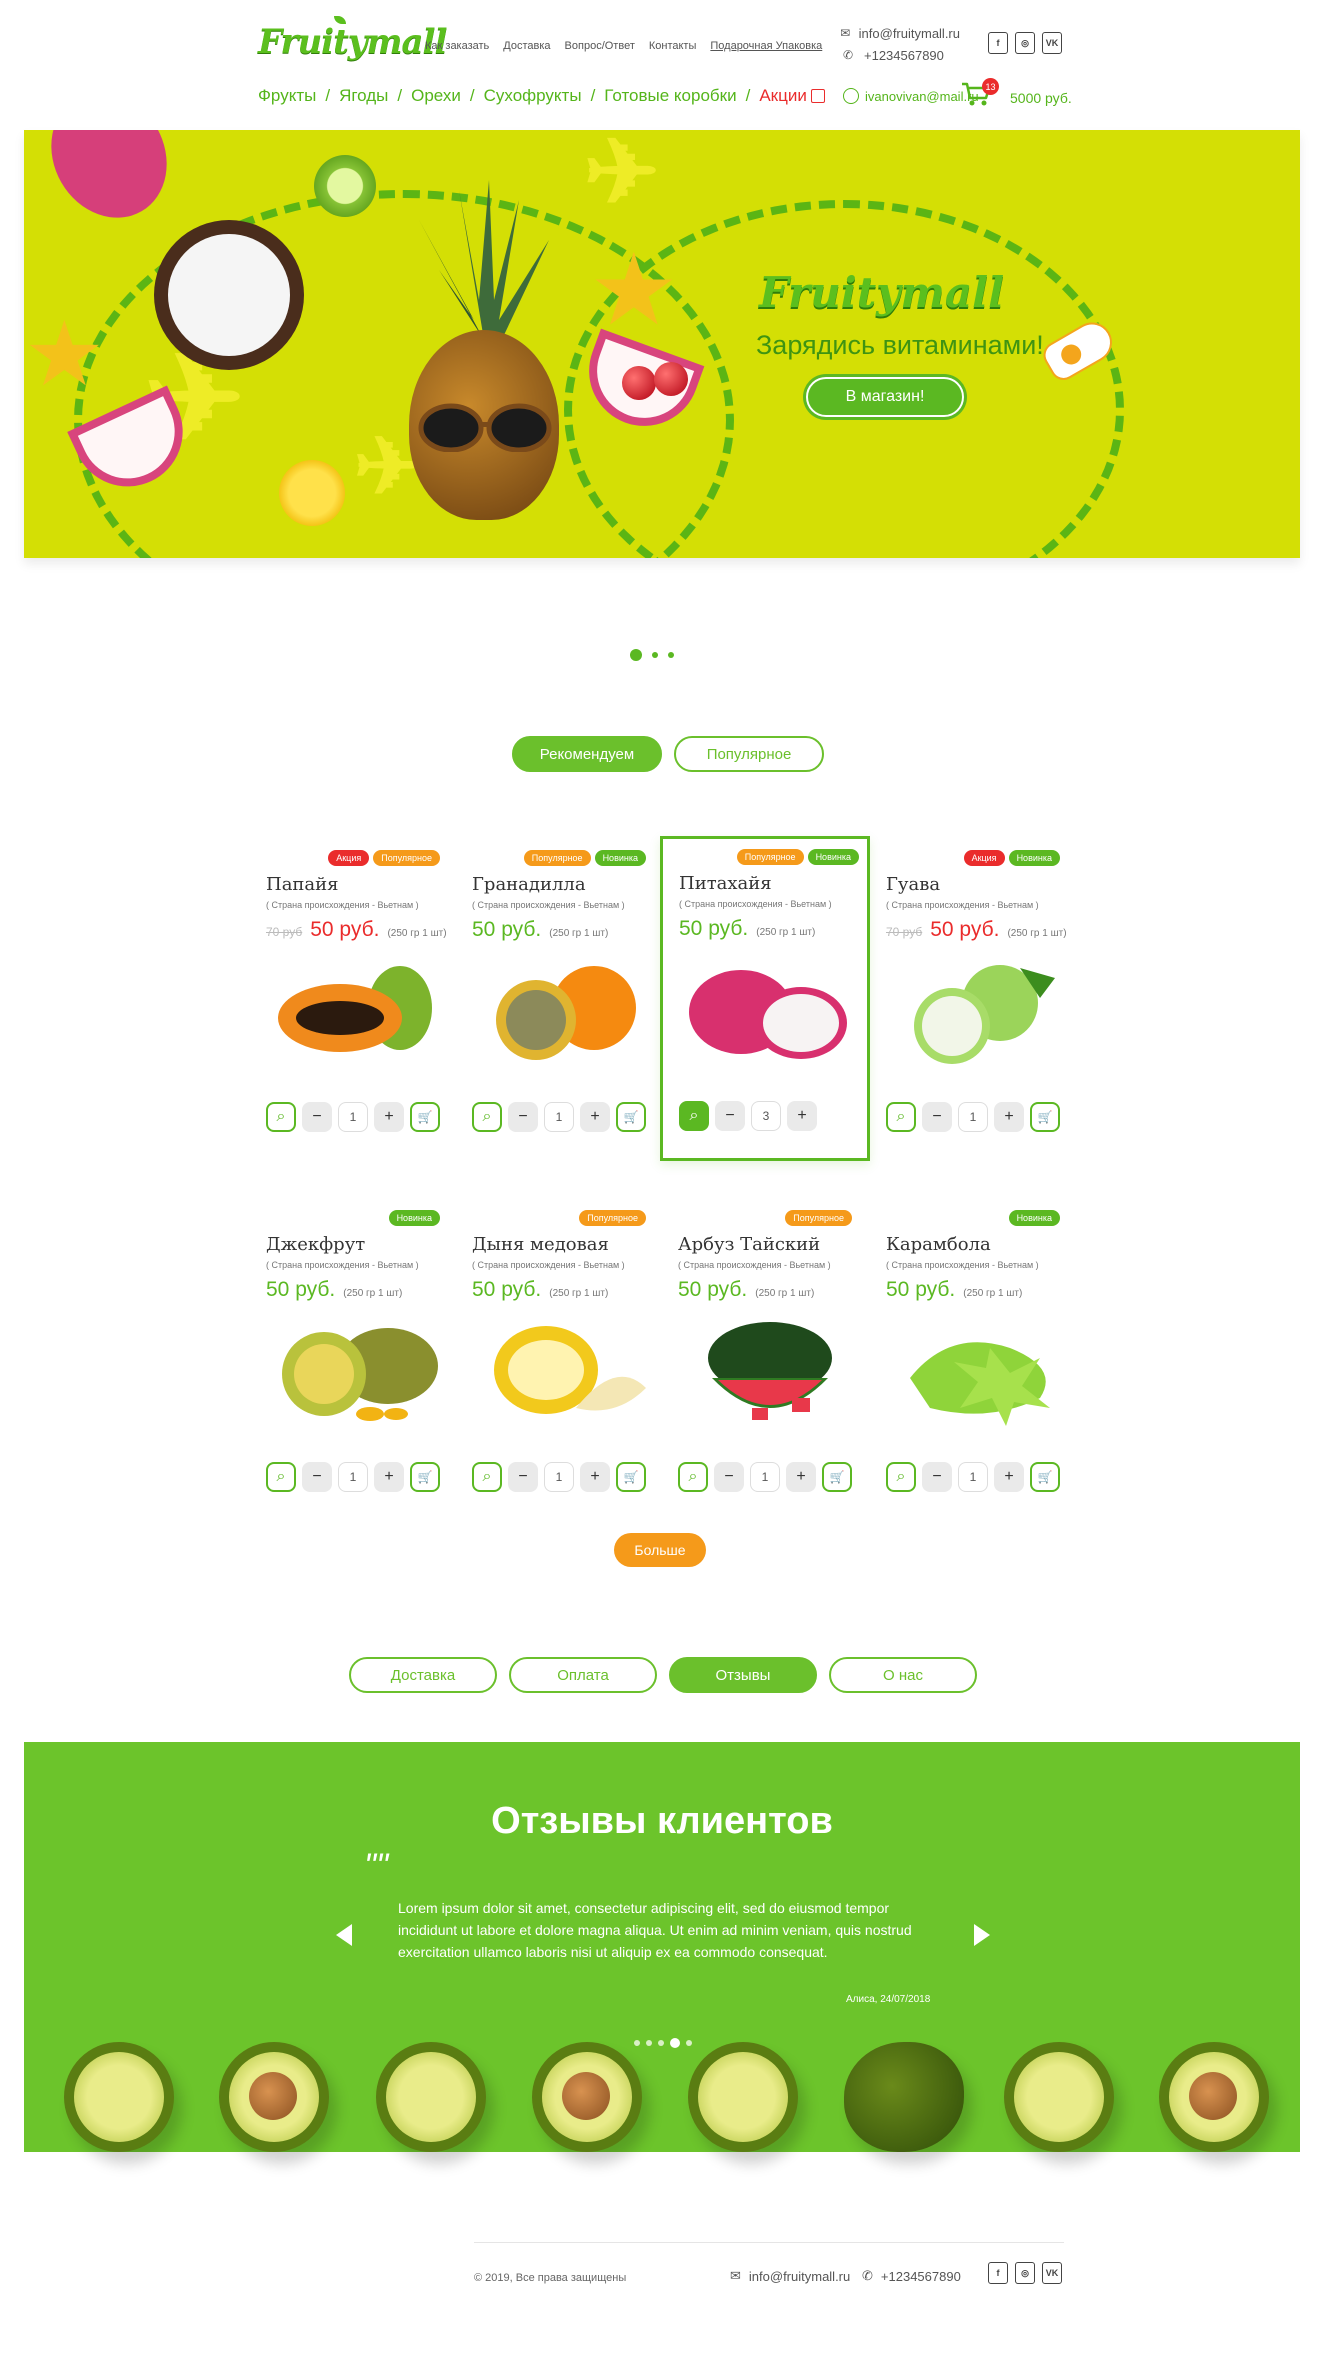 This screenshot has height=2361, width=1326. What do you see at coordinates (660, 1550) in the screenshot?
I see `load-more-button: Больше` at bounding box center [660, 1550].